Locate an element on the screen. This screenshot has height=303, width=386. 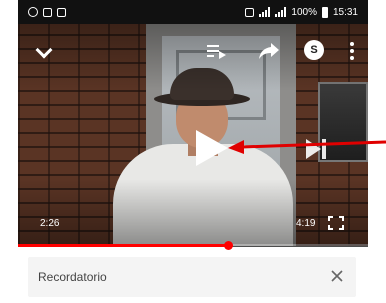
time-total: 4:19 is located at coordinates (306, 223).